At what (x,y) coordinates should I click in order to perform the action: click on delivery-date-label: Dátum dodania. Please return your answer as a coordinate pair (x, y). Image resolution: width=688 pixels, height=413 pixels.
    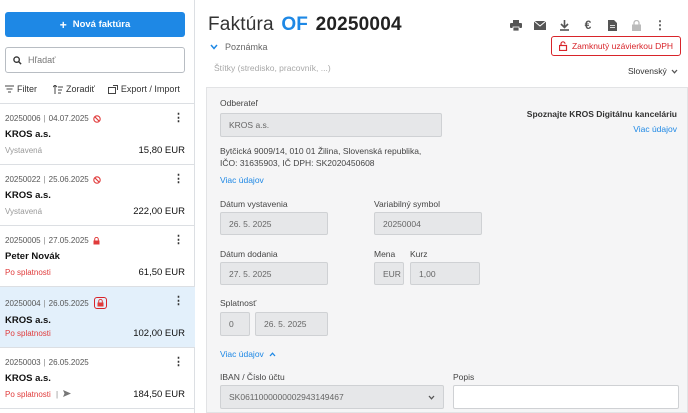
    Looking at the image, I should click on (249, 254).